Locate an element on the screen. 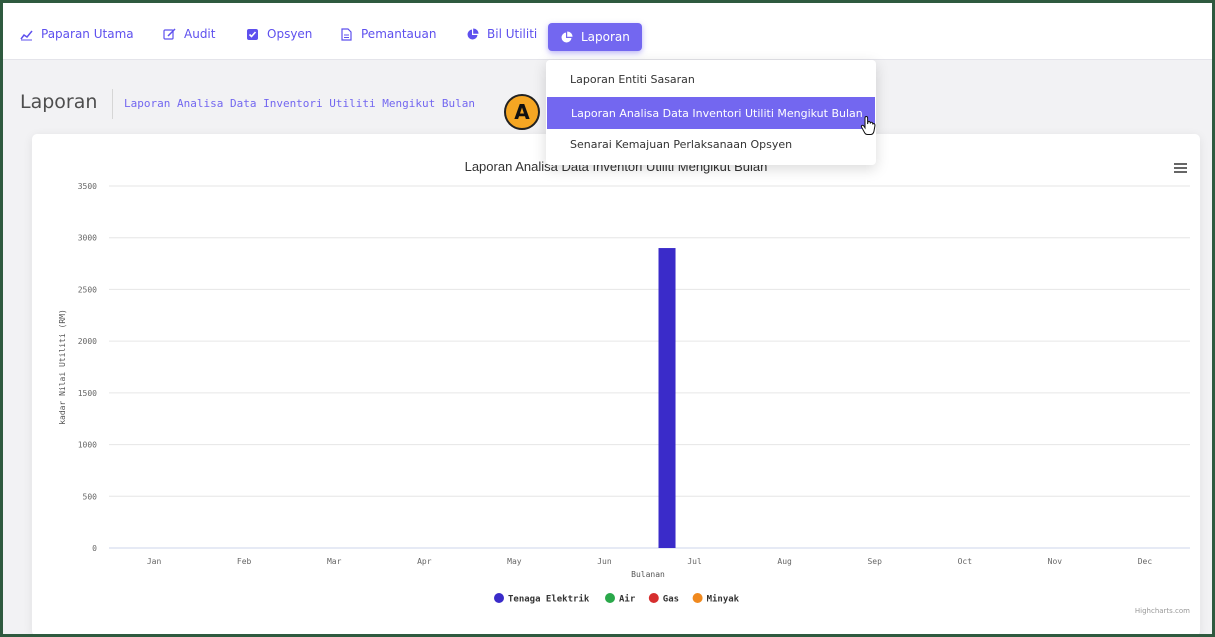 The height and width of the screenshot is (637, 1215). nav-item-pemantauan: Pemantauan is located at coordinates (388, 34).